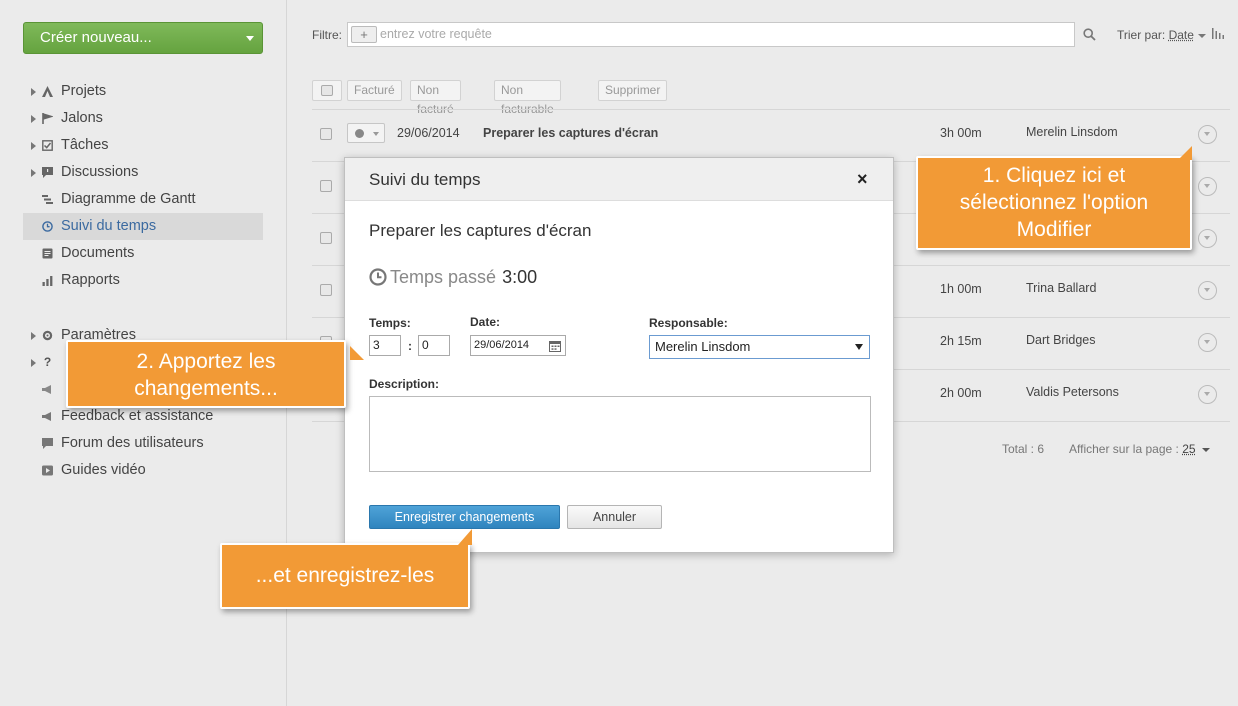 The height and width of the screenshot is (706, 1238). Describe the element at coordinates (435, 98) in the screenshot. I see `mark-unbilled-button: Non facturé` at that location.